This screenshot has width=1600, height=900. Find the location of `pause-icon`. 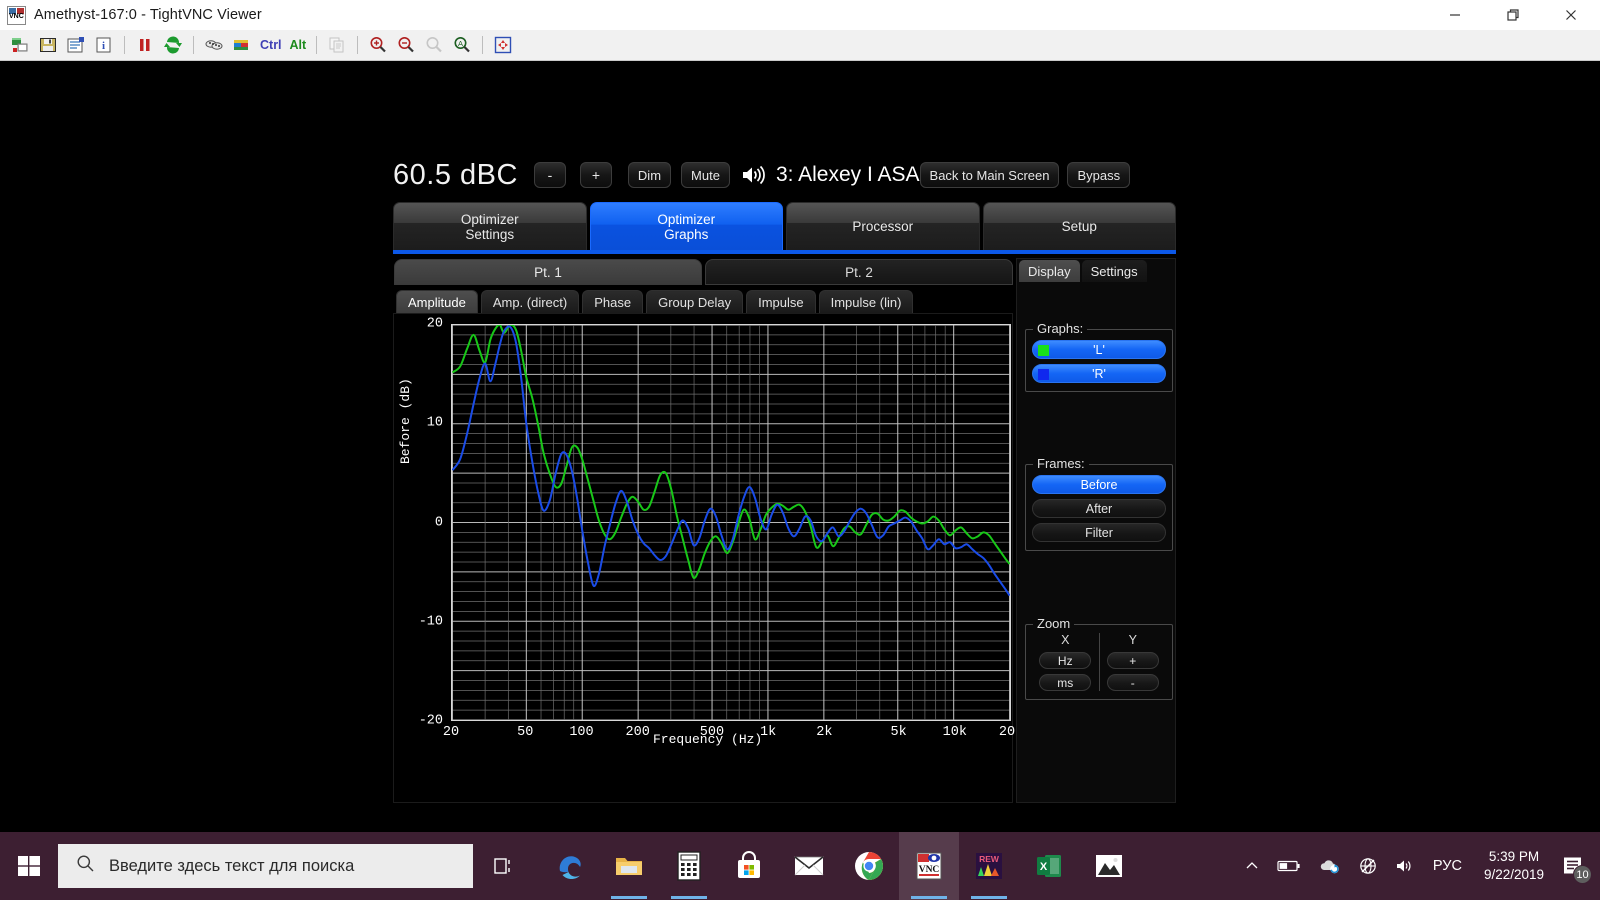

pause-icon is located at coordinates (145, 45).